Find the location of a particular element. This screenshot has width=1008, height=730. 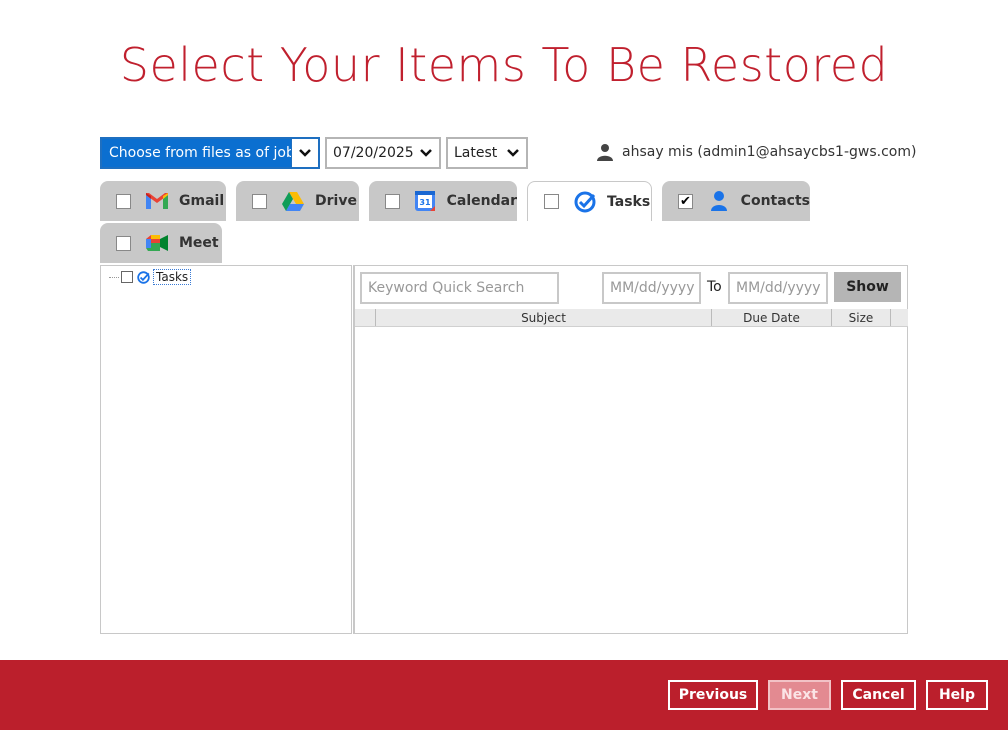

tab-contacts-label: Contacts is located at coordinates (775, 201).